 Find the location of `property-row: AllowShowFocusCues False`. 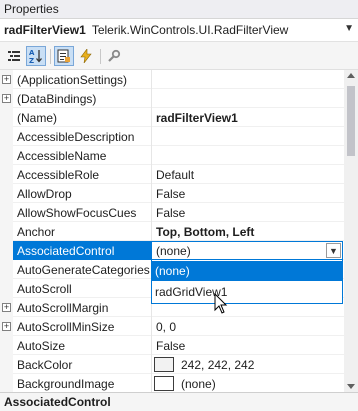

property-row: AllowShowFocusCues False is located at coordinates (172, 212).